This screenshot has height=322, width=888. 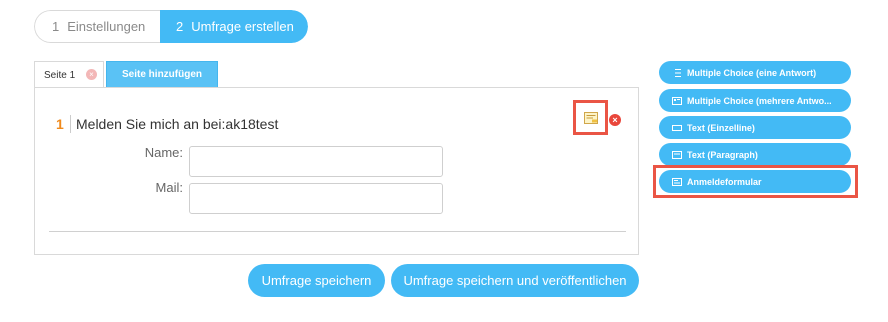 I want to click on highlight-box, so click(x=755, y=181).